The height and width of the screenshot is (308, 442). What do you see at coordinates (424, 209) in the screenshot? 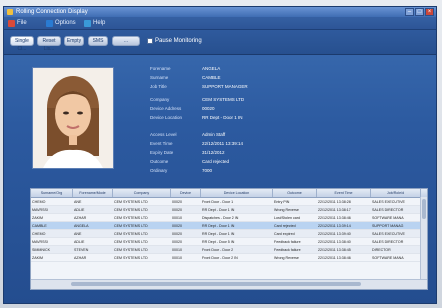
I see `vertical-scroll-thumb` at bounding box center [424, 209].